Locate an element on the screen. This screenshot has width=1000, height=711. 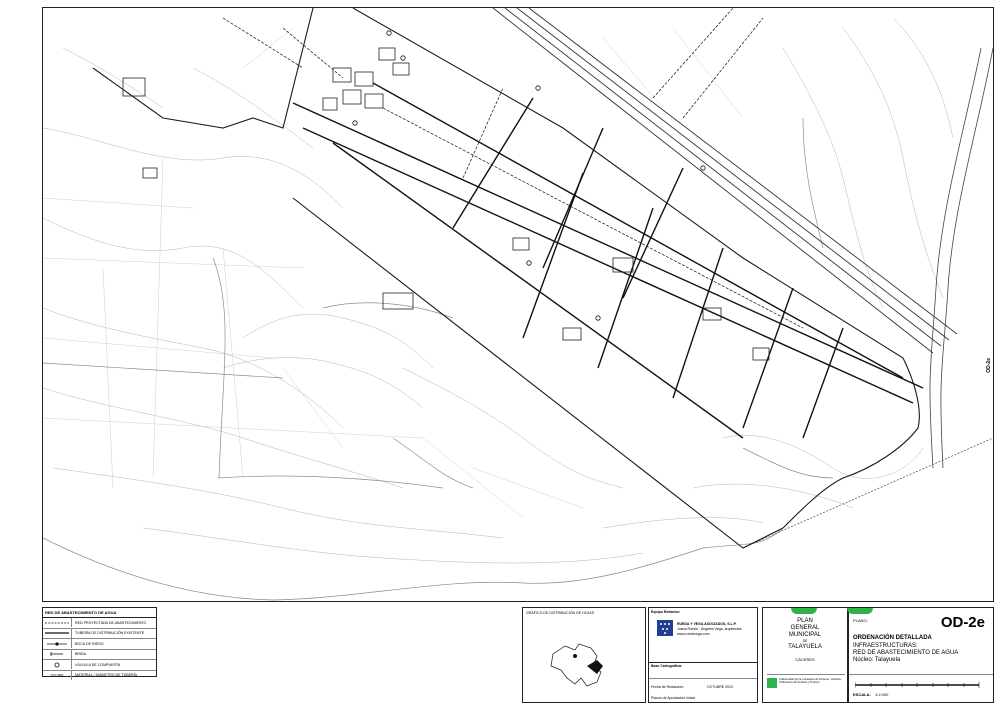
architects: Juana Rueda · Ángeles Vega, arquitectas is located at coordinates (709, 629).